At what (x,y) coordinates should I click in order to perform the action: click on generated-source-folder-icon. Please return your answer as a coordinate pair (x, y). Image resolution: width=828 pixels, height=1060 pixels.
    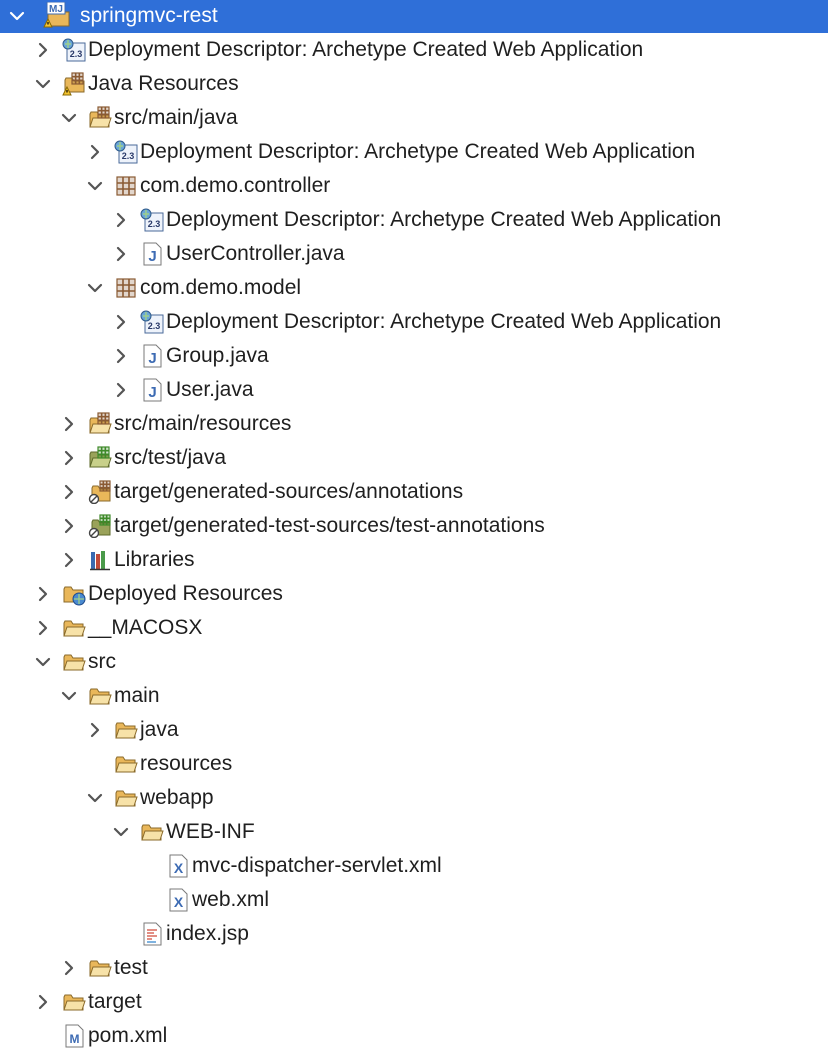
    Looking at the image, I should click on (100, 492).